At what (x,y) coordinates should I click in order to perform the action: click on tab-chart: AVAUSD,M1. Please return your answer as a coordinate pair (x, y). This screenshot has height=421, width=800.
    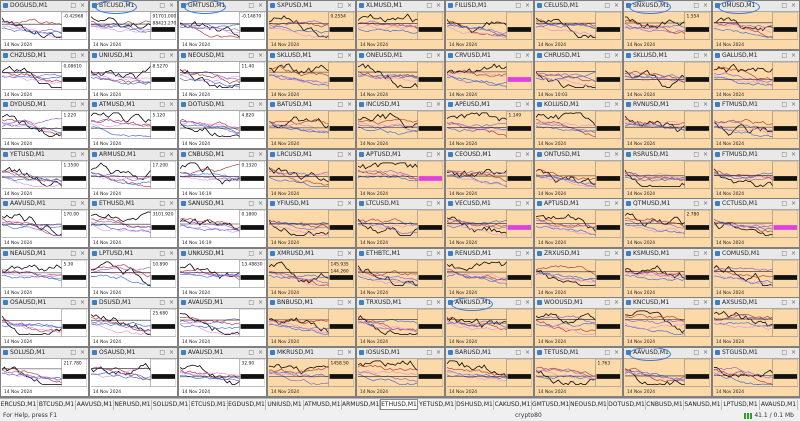
    Looking at the image, I should click on (779, 405).